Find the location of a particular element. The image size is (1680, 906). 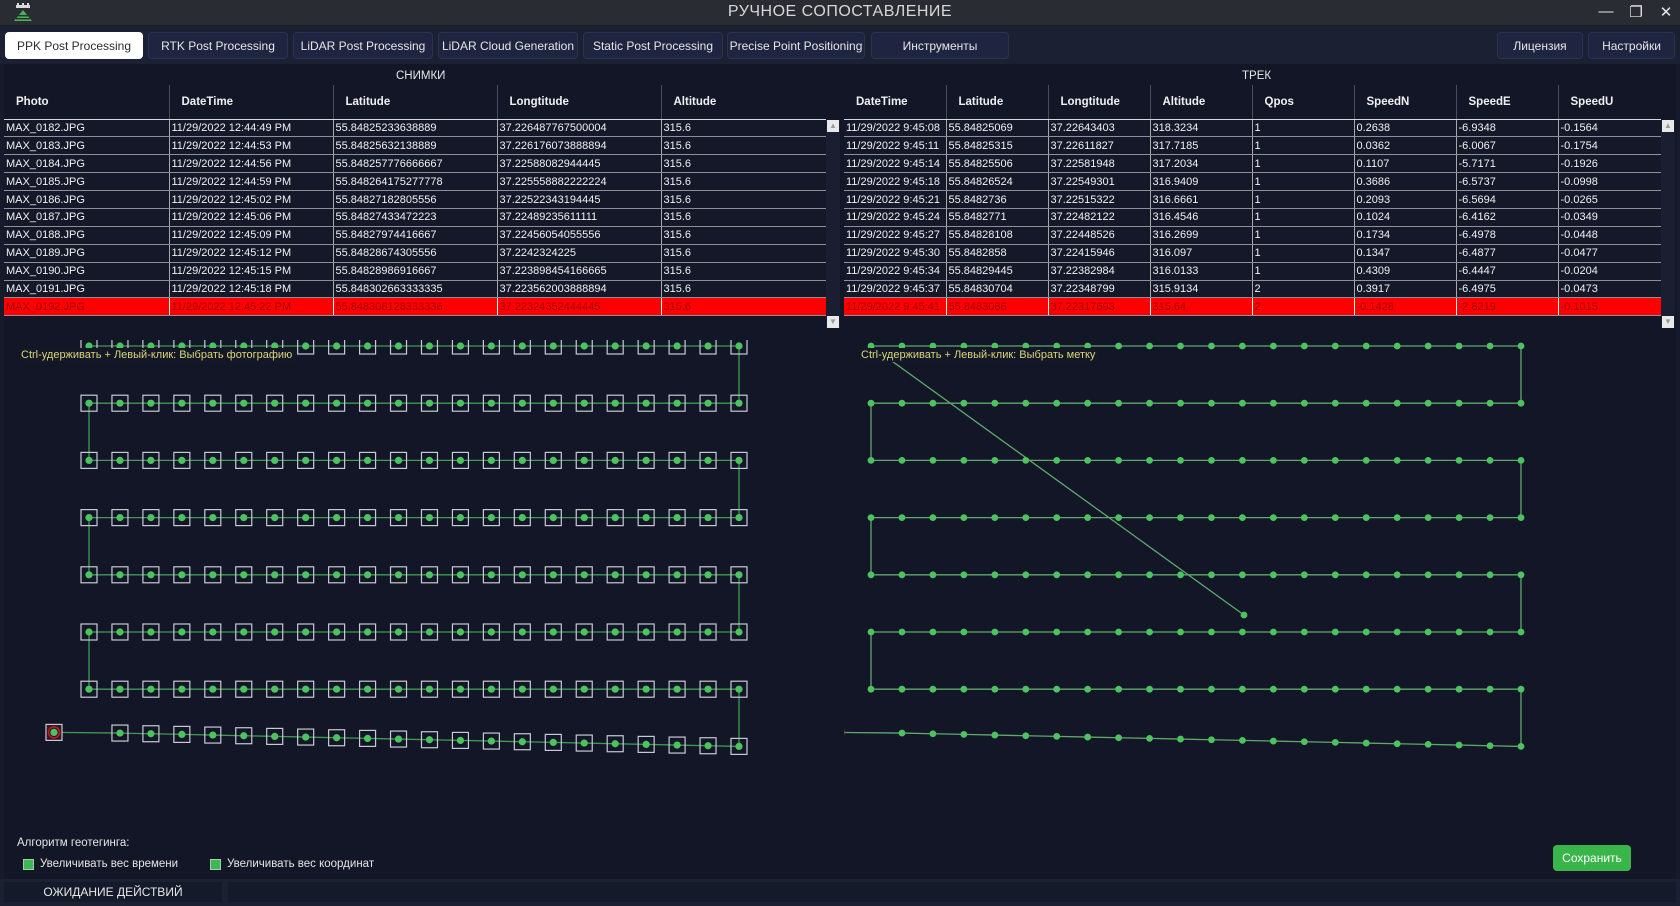

scroll-down-icon: ▼ is located at coordinates (833, 322).